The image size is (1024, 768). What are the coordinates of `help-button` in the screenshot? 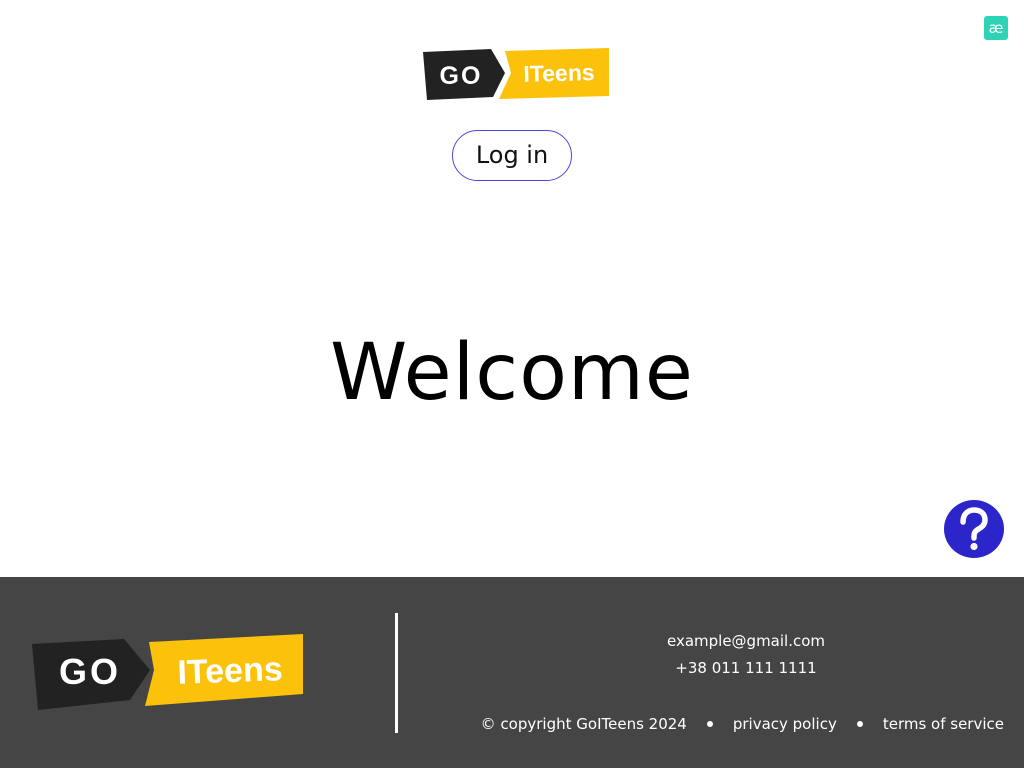 It's located at (974, 529).